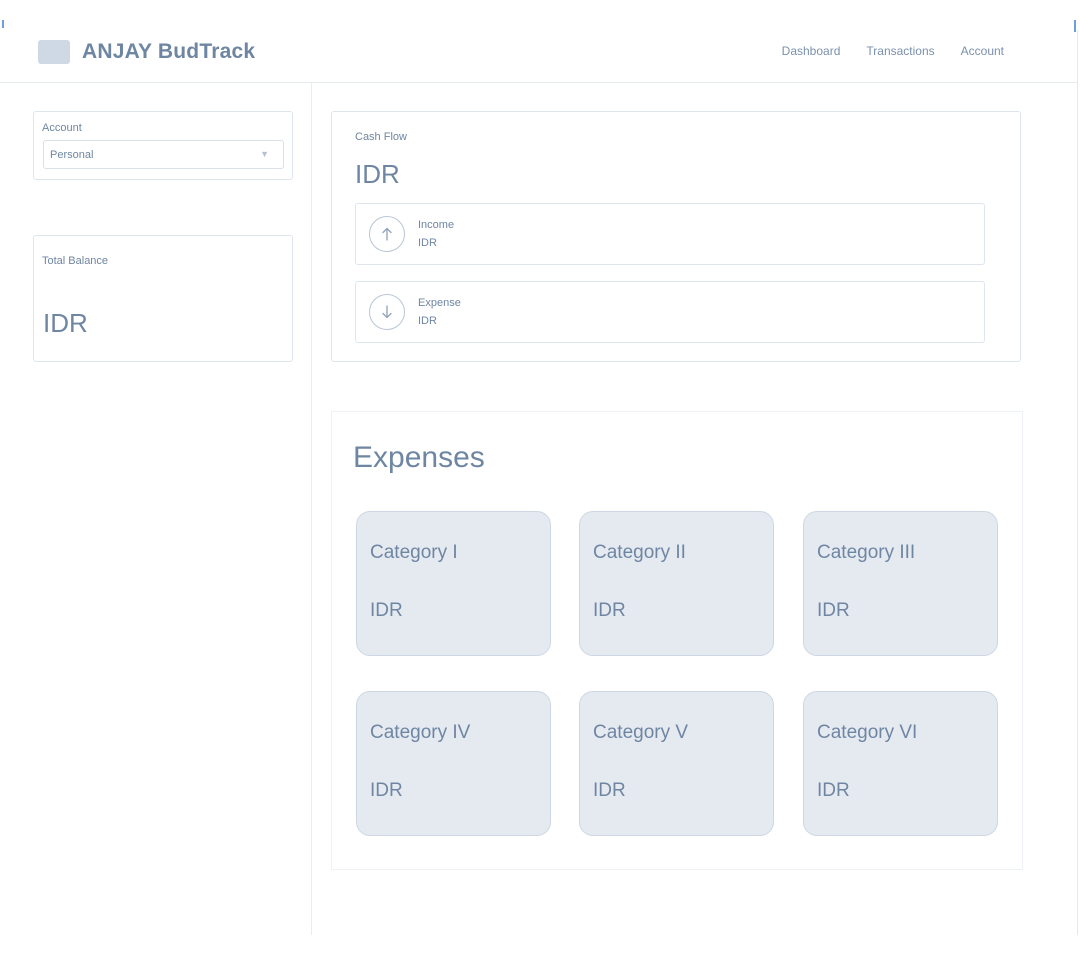  I want to click on income-label: Income, so click(436, 225).